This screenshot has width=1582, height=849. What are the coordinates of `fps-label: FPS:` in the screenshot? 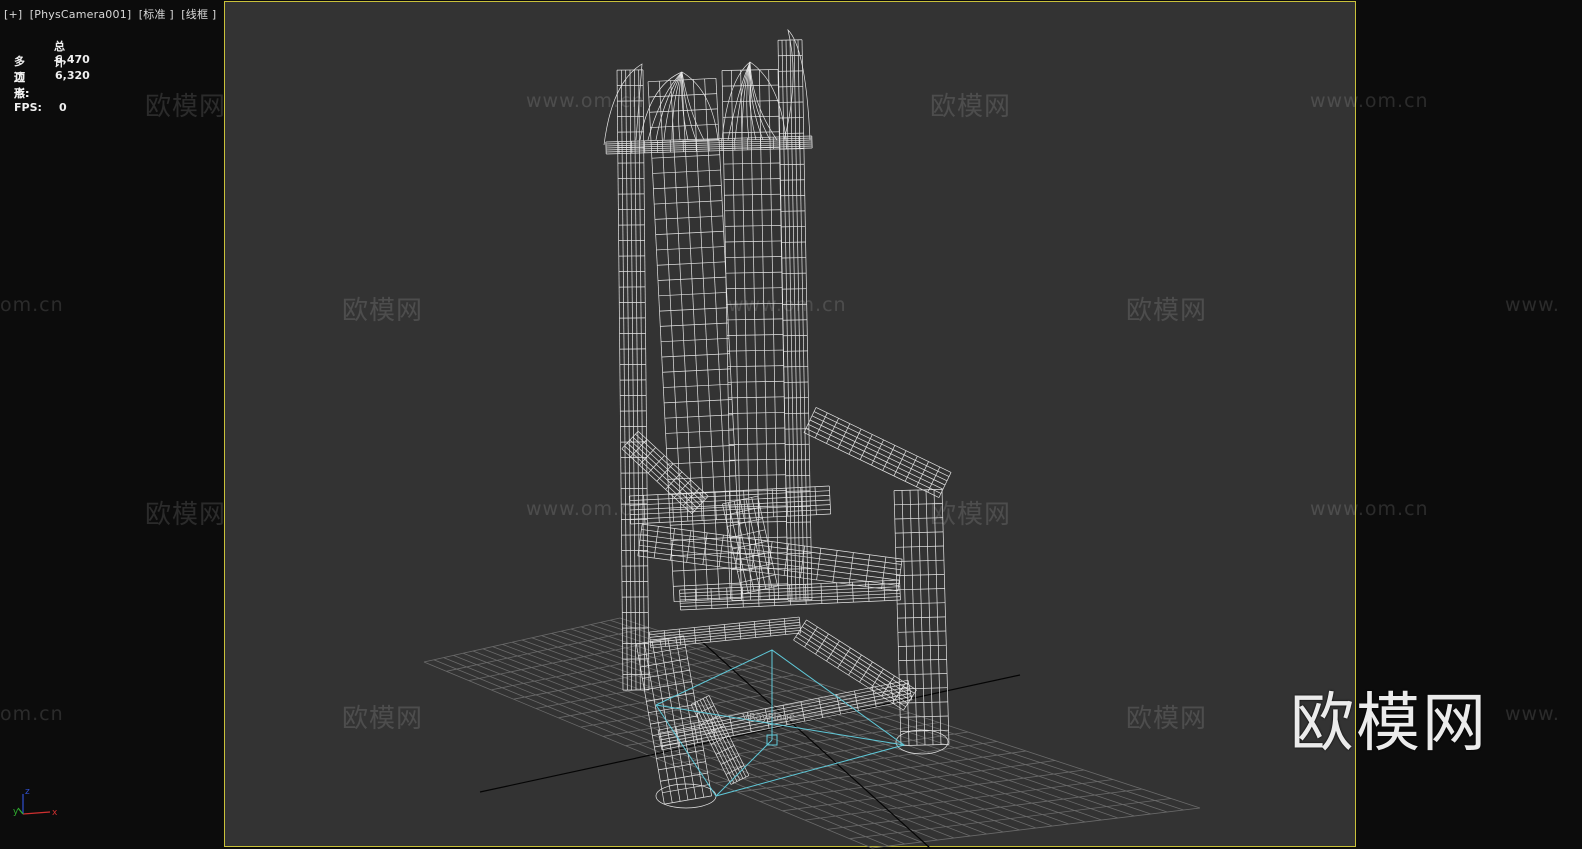 It's located at (28, 107).